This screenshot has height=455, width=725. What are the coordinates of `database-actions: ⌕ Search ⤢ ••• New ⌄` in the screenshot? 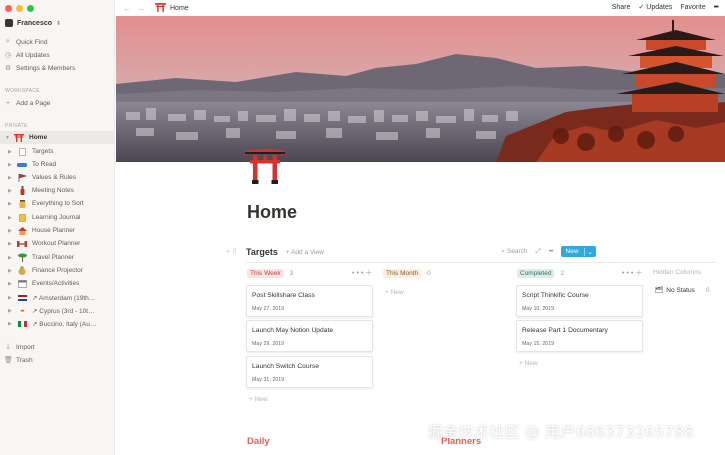 It's located at (548, 251).